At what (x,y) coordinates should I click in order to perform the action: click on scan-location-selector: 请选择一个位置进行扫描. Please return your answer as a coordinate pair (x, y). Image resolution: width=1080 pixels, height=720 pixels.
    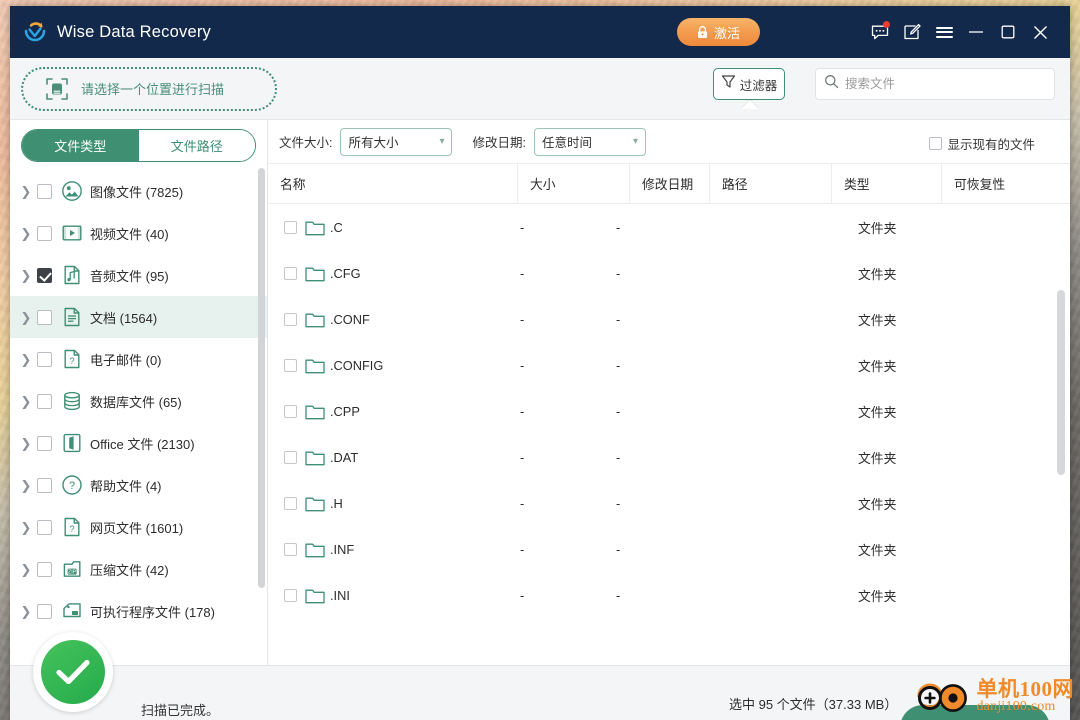
    Looking at the image, I should click on (149, 88).